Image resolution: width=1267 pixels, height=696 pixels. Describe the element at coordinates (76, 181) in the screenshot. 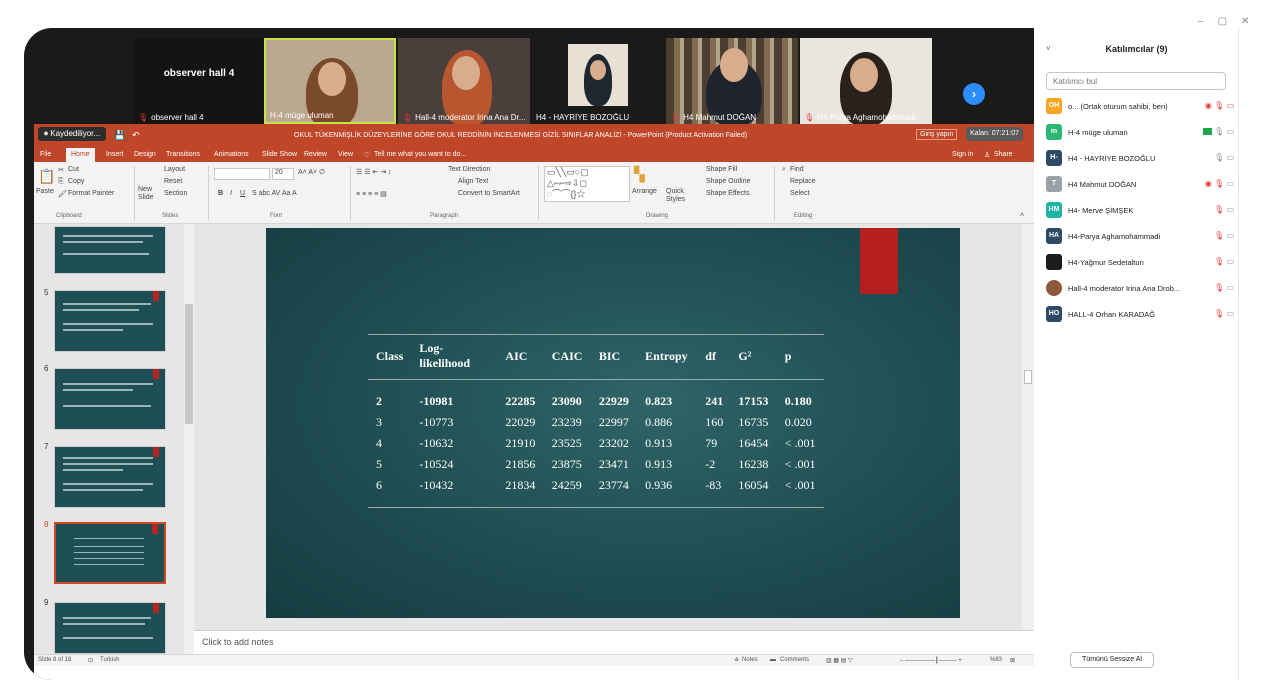

I see `copy-button: Copy` at that location.